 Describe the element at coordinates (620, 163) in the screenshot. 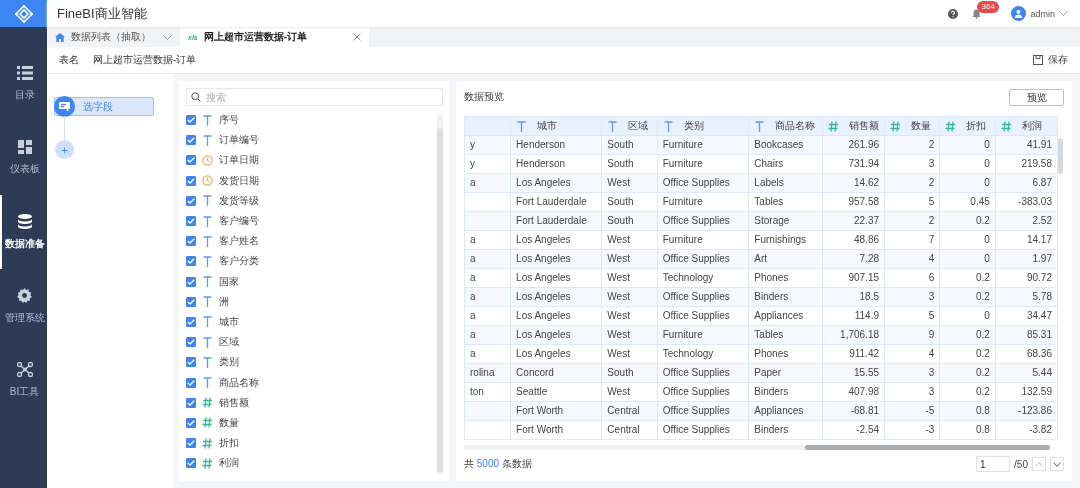

I see `table-cell: South` at that location.